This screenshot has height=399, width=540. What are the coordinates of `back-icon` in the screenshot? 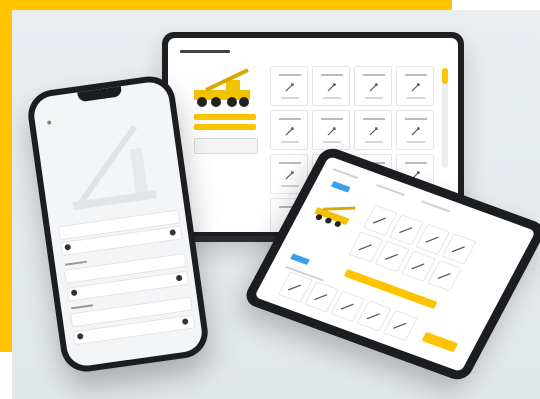 It's located at (49, 122).